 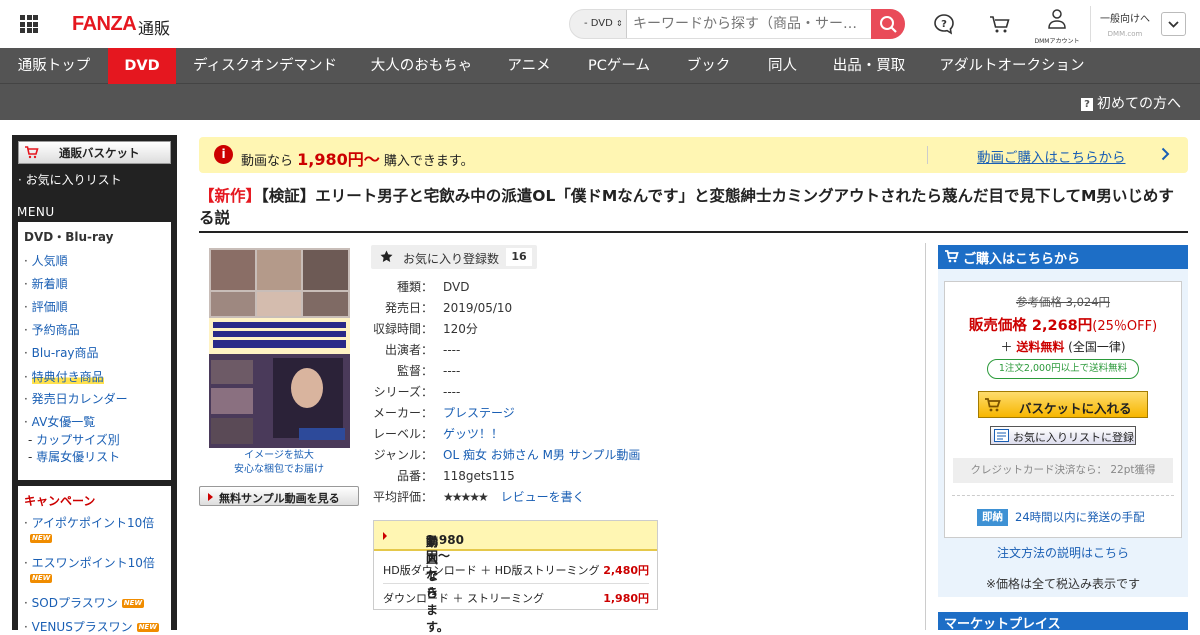 I want to click on help-chat-icon: ?, so click(x=944, y=24).